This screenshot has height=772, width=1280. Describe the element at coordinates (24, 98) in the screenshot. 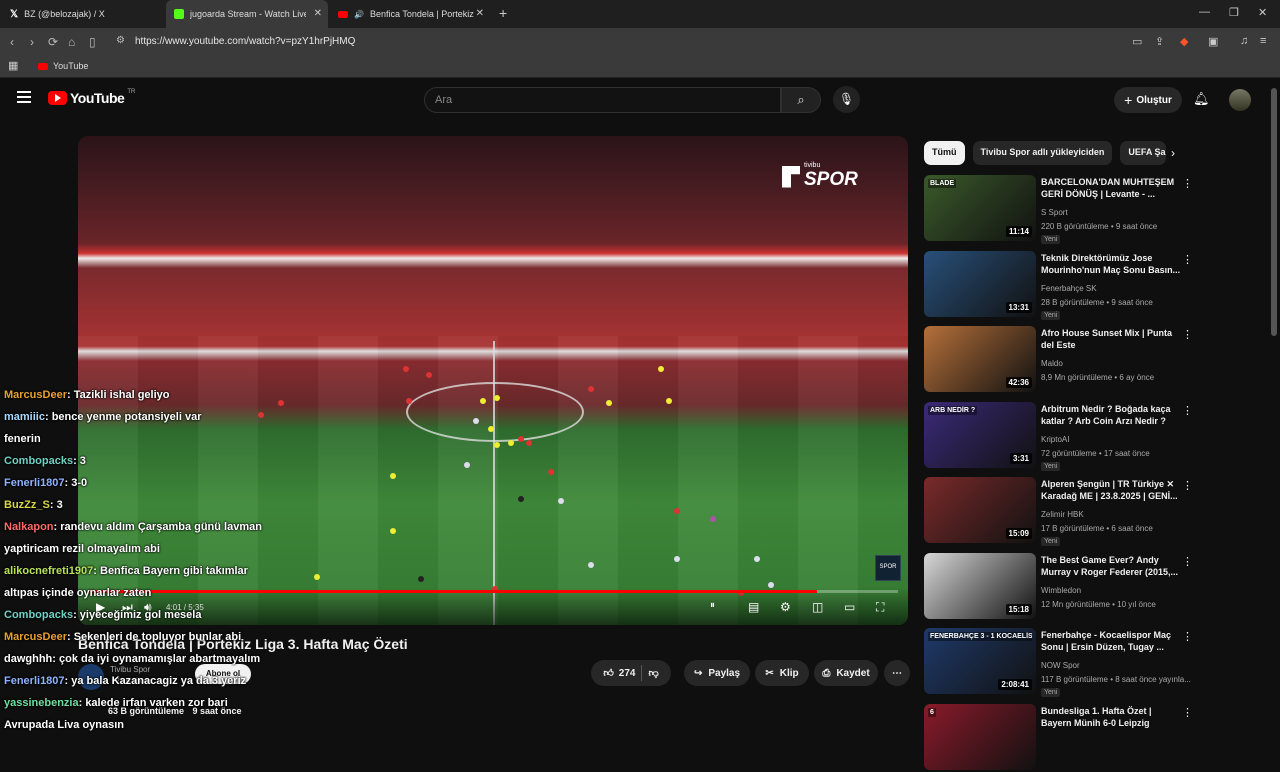

I see `hamburger-menu-icon` at that location.